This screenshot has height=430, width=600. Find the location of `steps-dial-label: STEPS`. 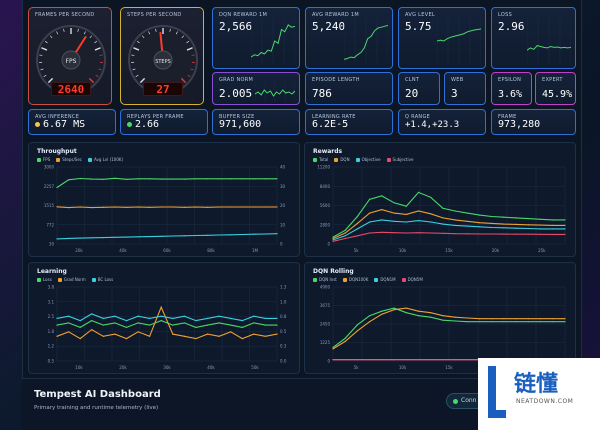

steps-dial-label: STEPS is located at coordinates (163, 62).